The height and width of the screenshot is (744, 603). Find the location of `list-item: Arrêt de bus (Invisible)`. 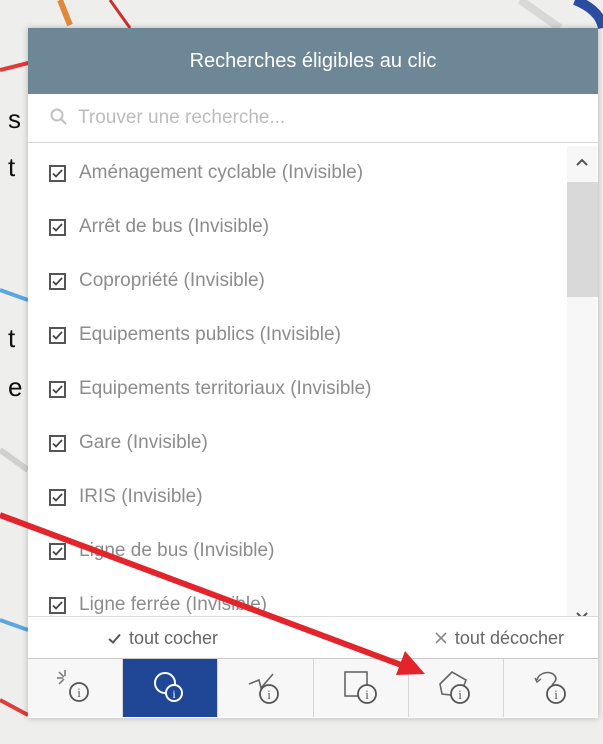

list-item: Arrêt de bus (Invisible) is located at coordinates (298, 227).